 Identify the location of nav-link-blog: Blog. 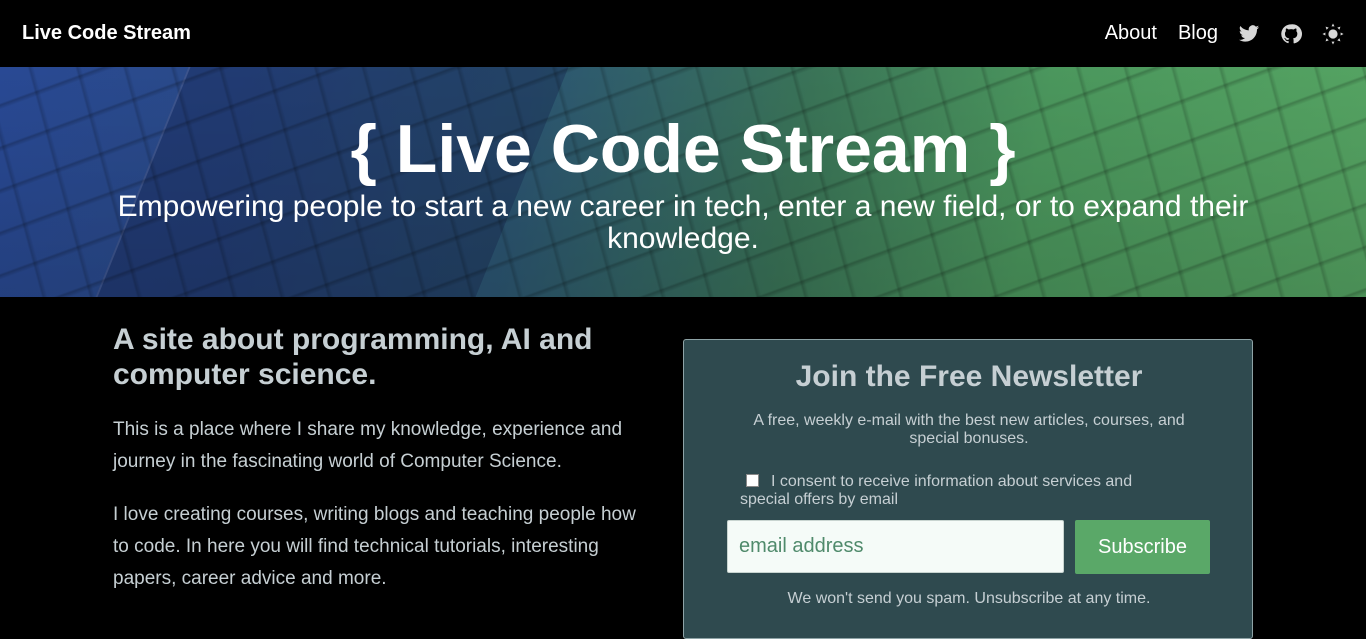
(1198, 33).